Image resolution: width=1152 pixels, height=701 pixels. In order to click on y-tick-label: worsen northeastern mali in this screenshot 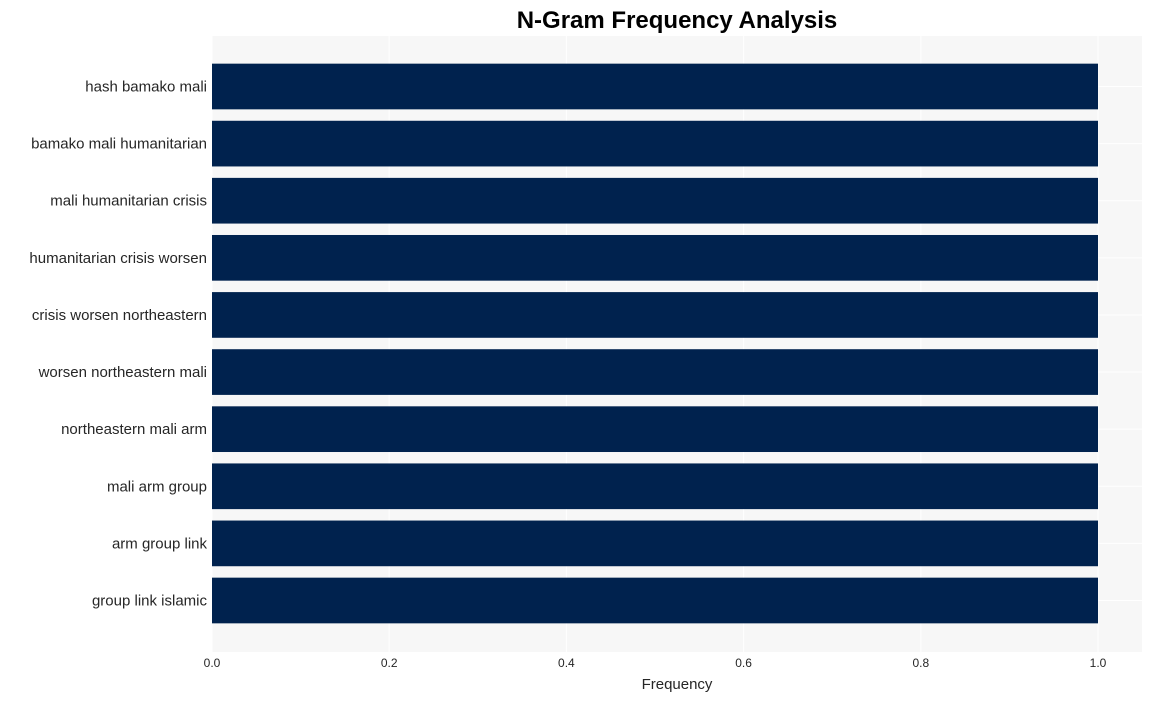, I will do `click(122, 372)`.